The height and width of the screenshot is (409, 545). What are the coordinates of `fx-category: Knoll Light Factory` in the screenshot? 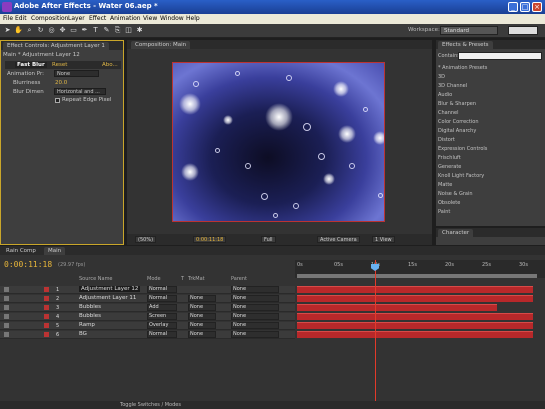 It's located at (461, 176).